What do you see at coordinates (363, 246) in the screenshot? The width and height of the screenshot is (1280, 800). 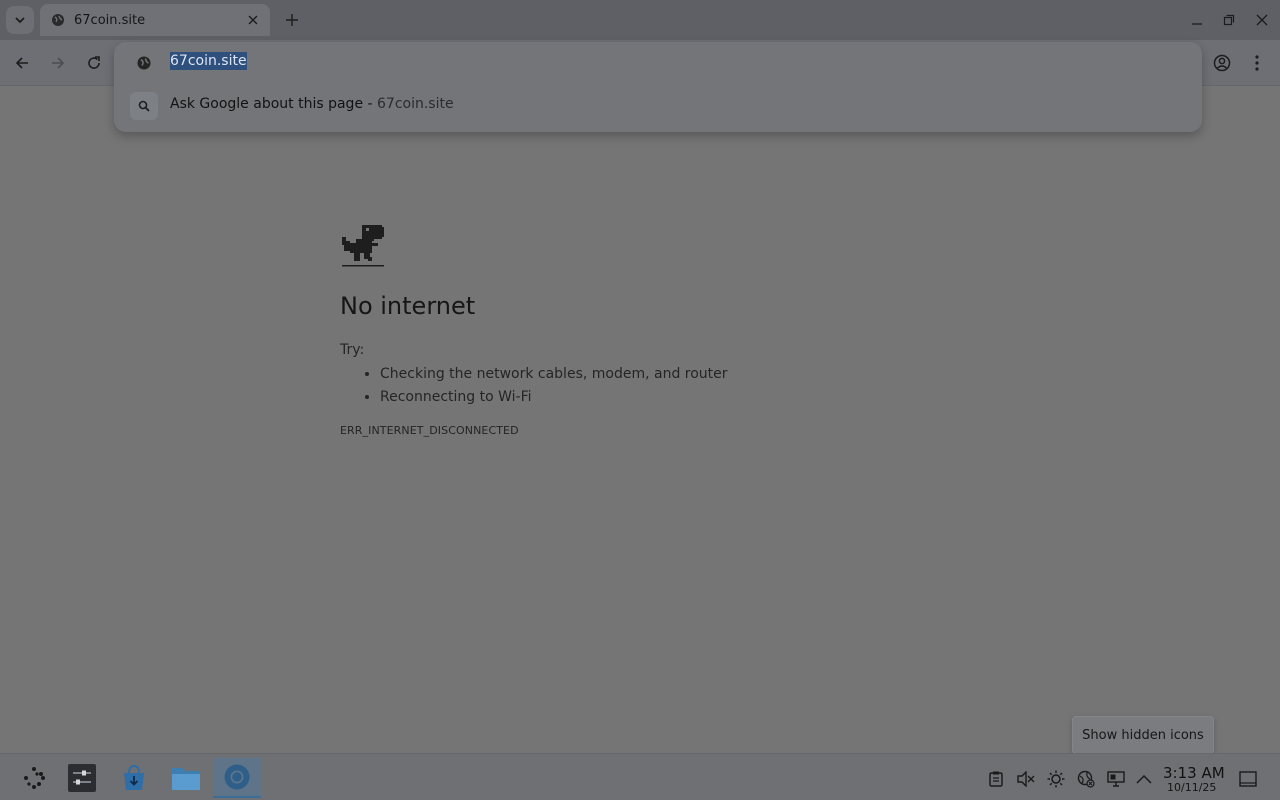 I see `dino-icon` at bounding box center [363, 246].